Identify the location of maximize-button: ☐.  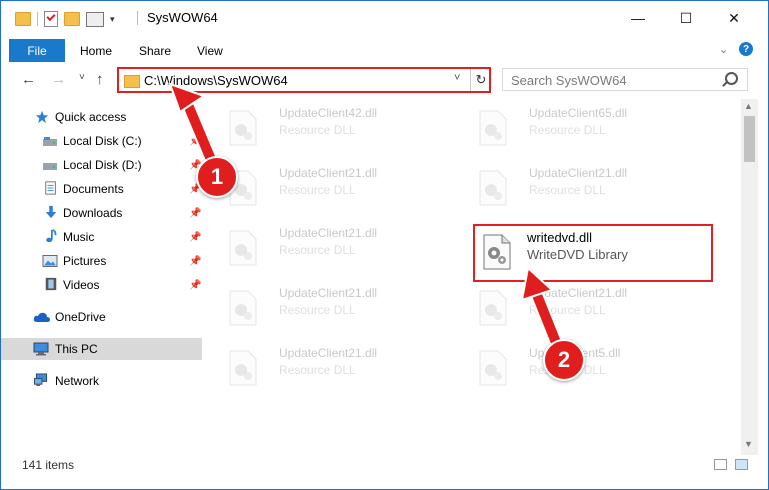
(686, 18).